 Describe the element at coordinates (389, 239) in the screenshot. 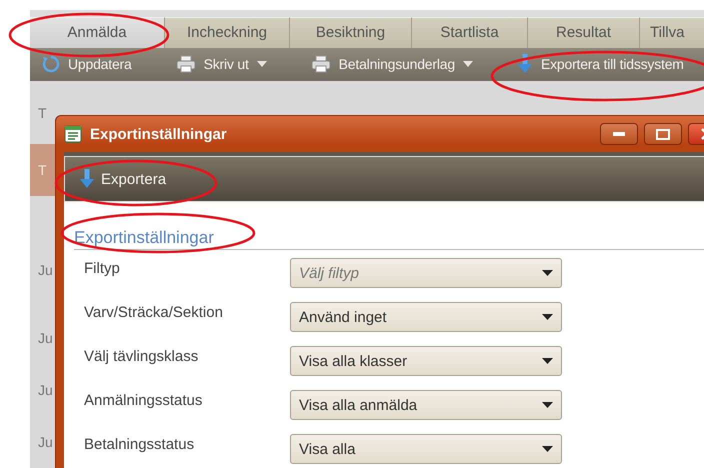

I see `section-heading: Exportinställningar` at that location.